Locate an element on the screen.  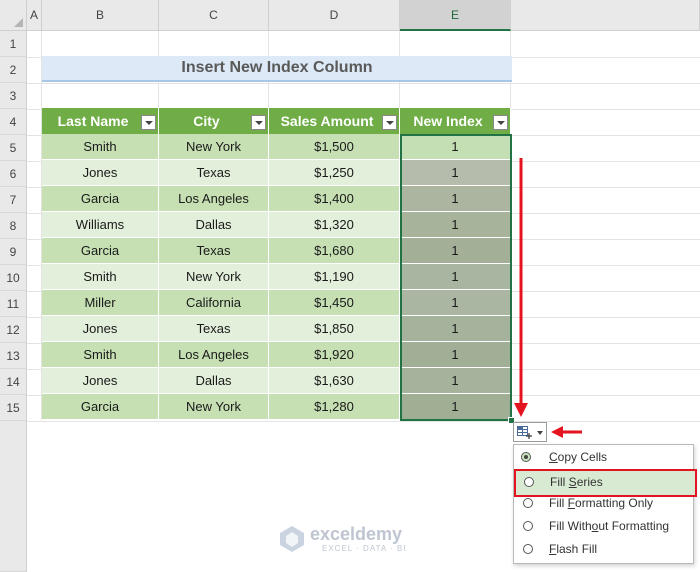
menu-item-label: Fill Formatting Only is located at coordinates (601, 503).